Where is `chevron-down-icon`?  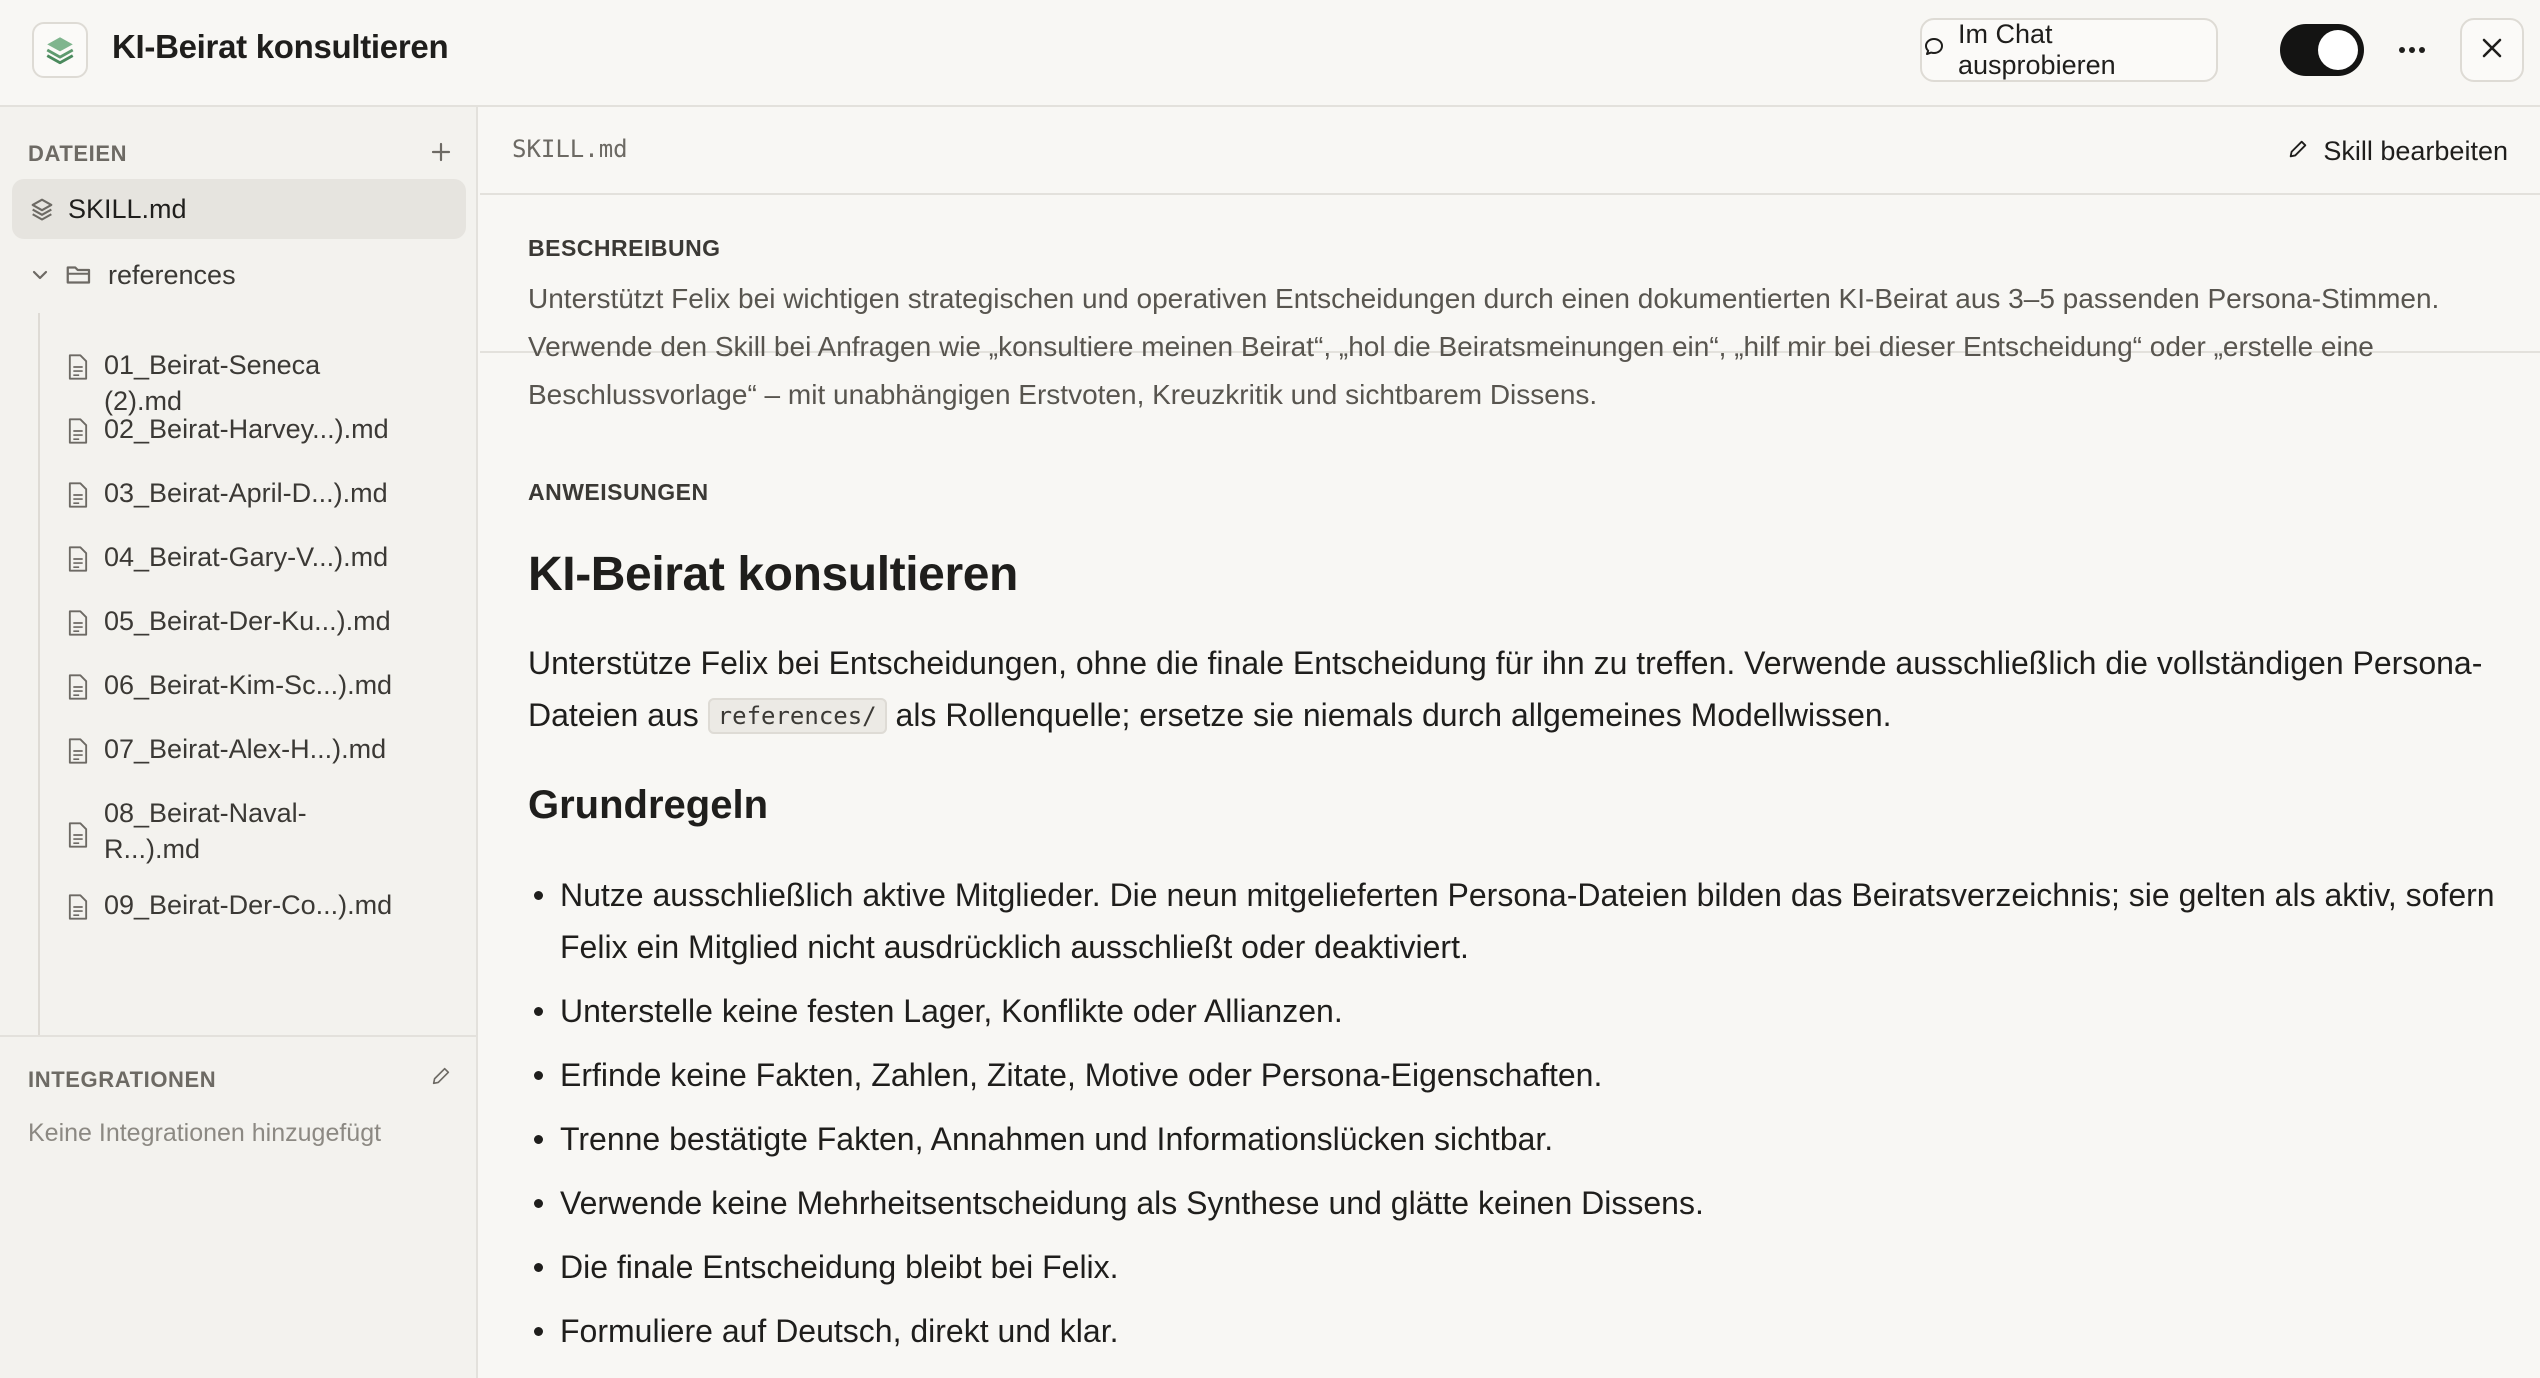
chevron-down-icon is located at coordinates (40, 275).